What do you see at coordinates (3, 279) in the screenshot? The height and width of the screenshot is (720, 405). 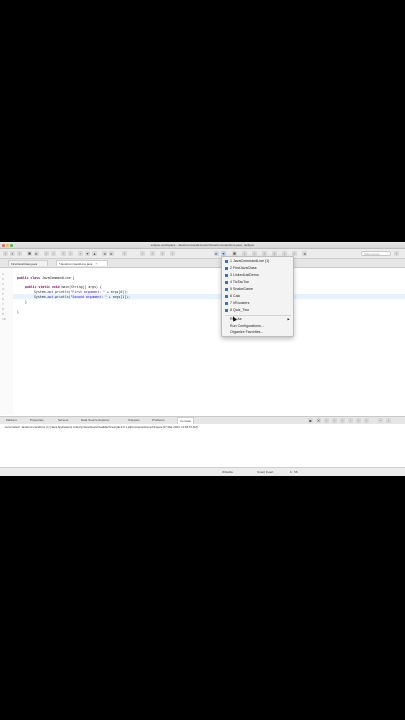 I see `line-number: 2` at bounding box center [3, 279].